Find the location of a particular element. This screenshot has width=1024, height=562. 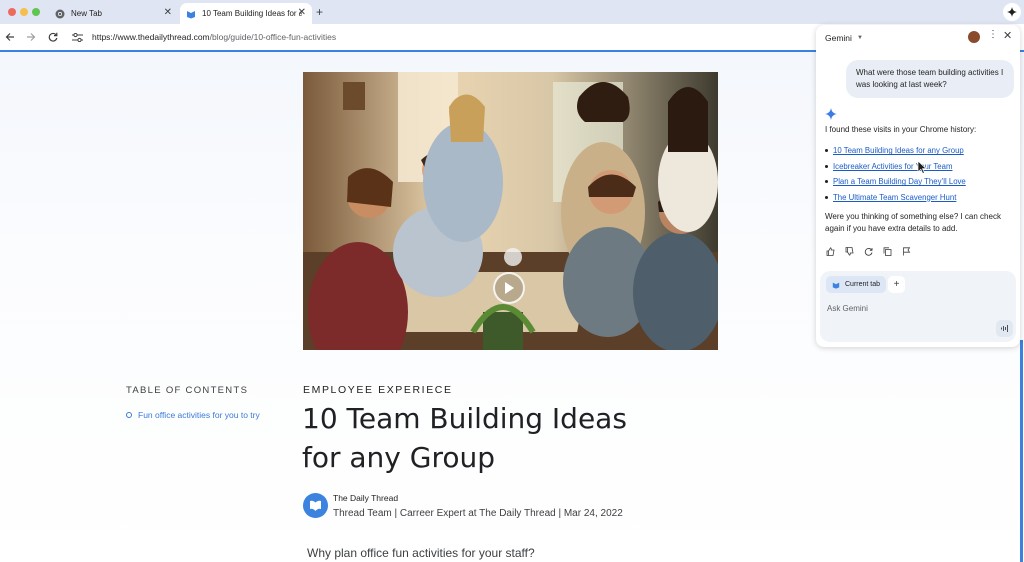

copy-icon is located at coordinates (887, 251).